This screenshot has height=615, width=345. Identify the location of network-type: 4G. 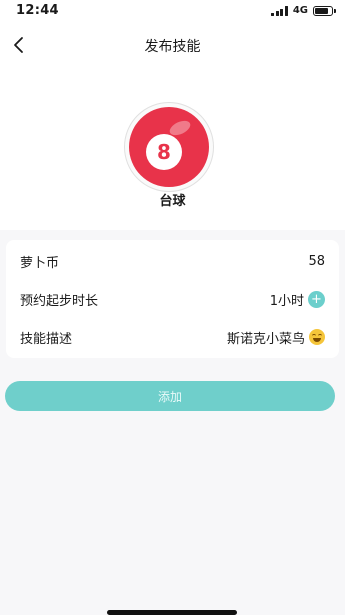
(300, 10).